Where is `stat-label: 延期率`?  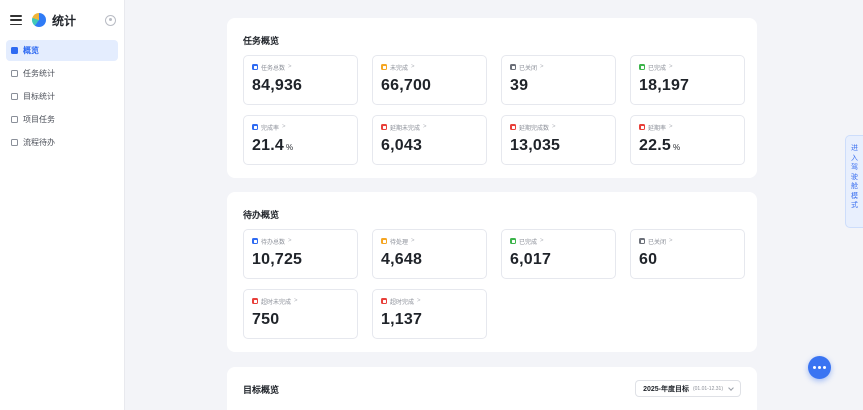 stat-label: 延期率 is located at coordinates (657, 128).